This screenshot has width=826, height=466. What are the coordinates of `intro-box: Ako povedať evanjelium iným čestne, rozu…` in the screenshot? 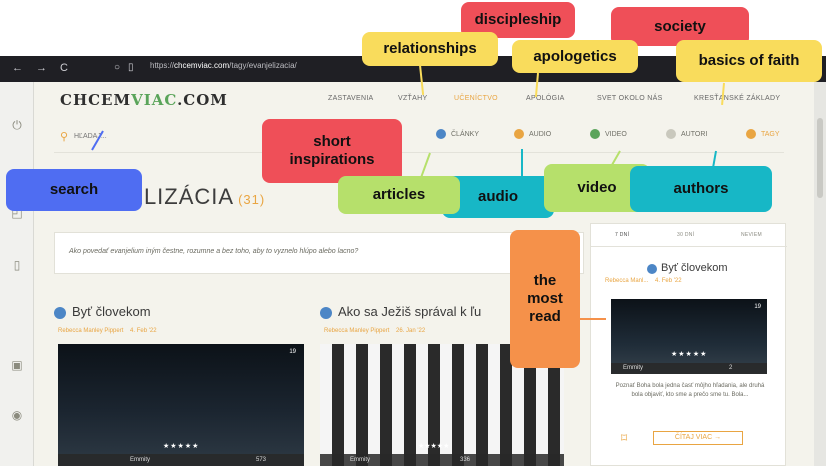 It's located at (319, 253).